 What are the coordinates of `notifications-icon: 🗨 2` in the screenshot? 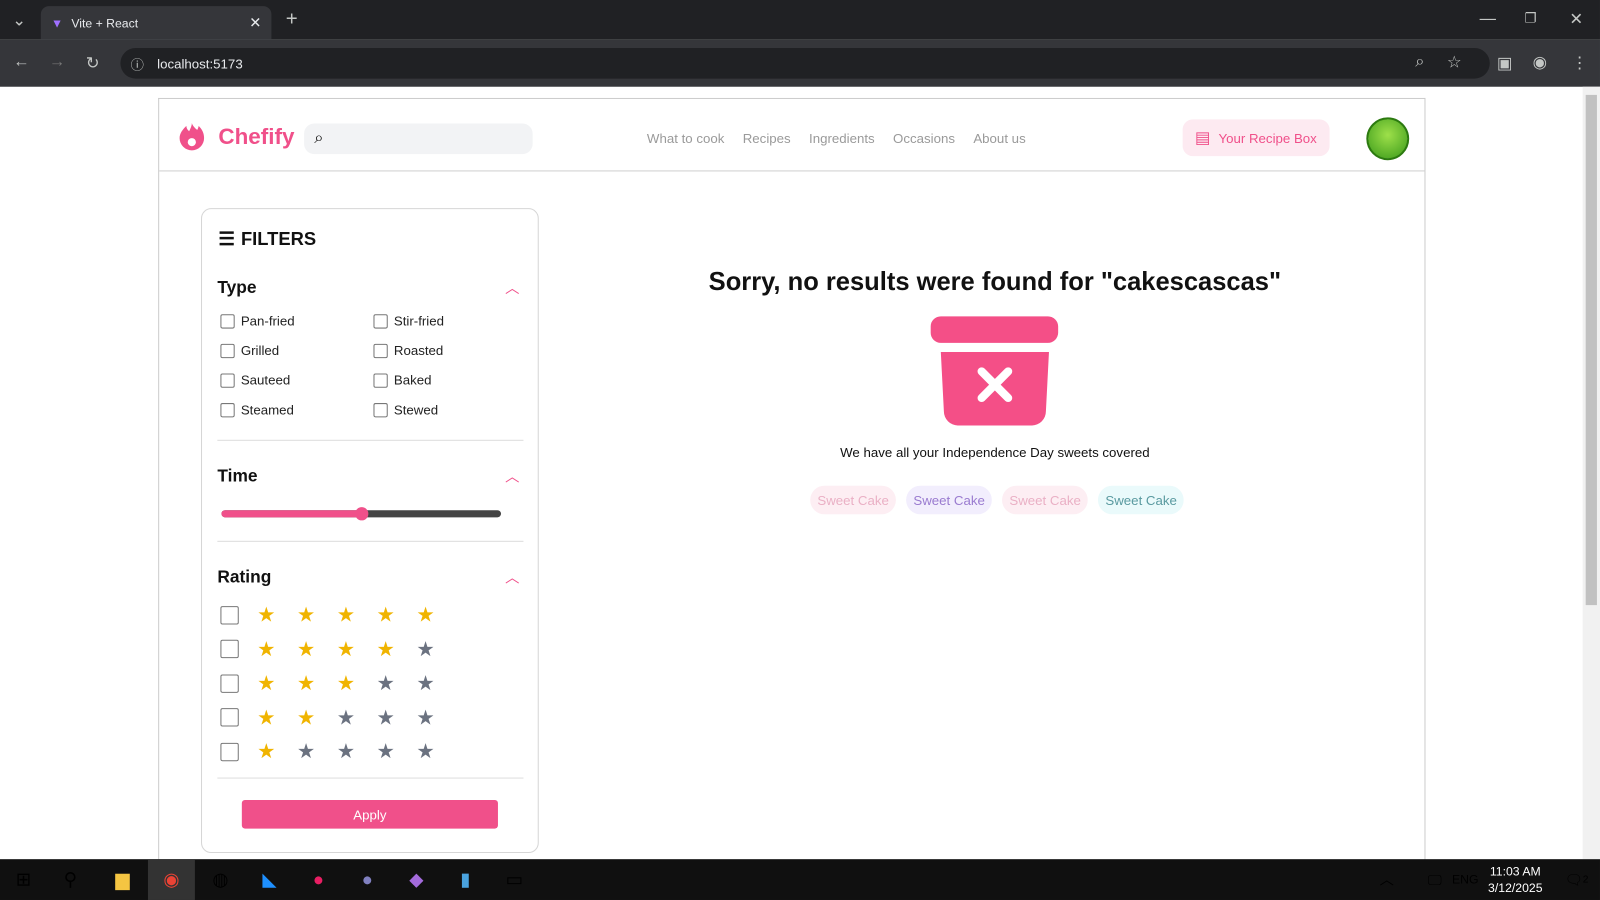 It's located at (1576, 879).